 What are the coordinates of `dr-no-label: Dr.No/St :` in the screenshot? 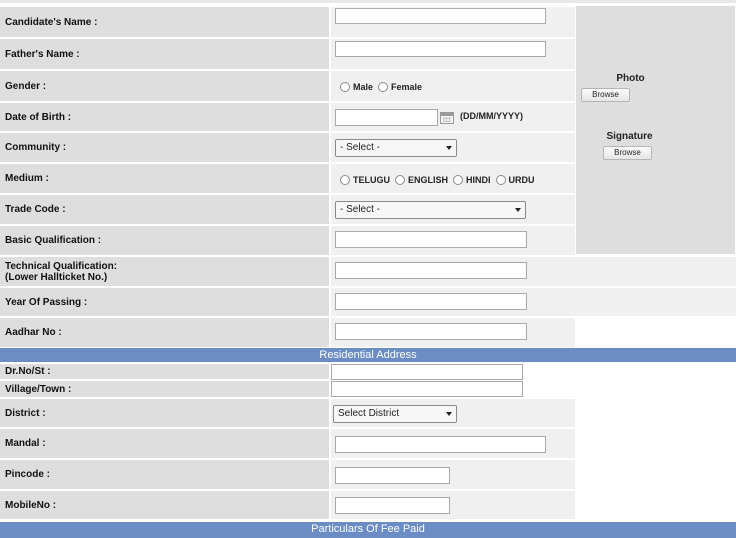 It's located at (164, 371).